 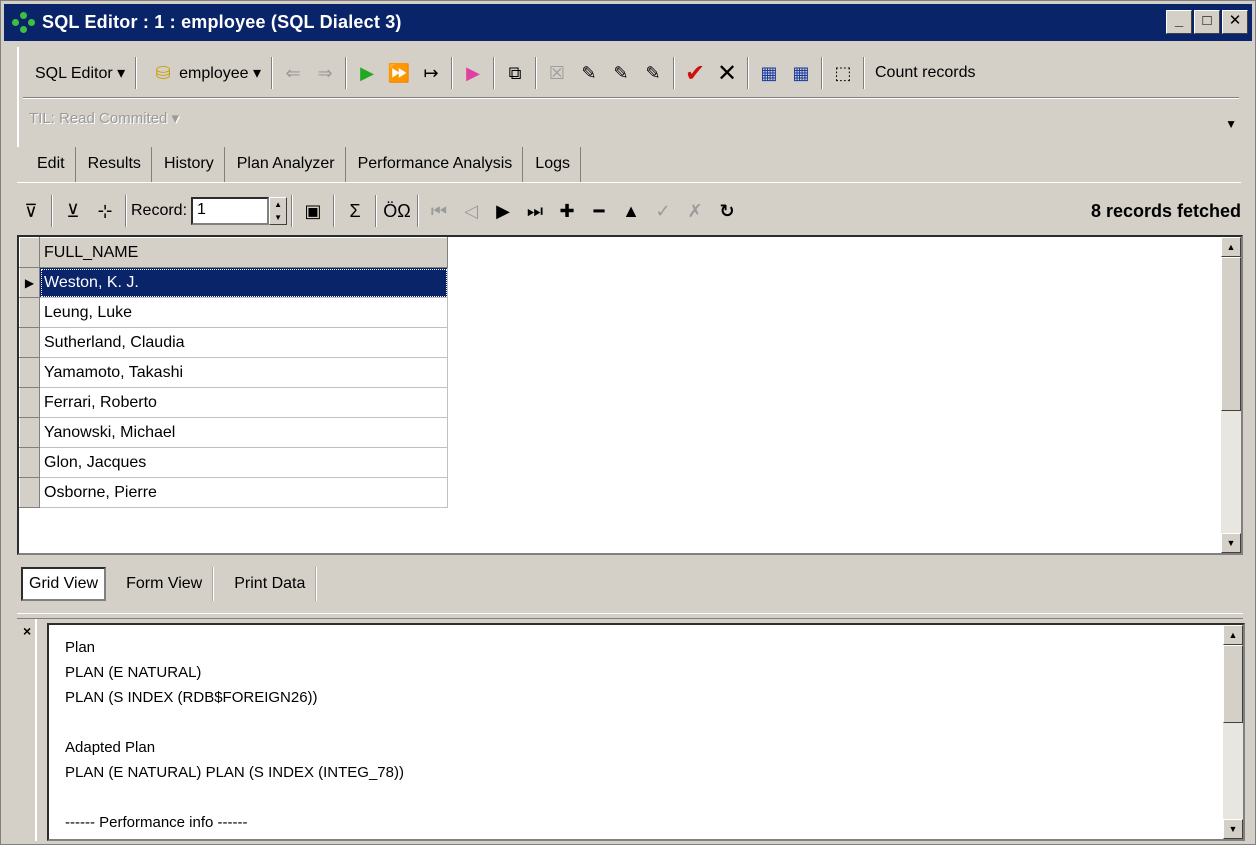 What do you see at coordinates (367, 73) in the screenshot?
I see `run-icon: ▶` at bounding box center [367, 73].